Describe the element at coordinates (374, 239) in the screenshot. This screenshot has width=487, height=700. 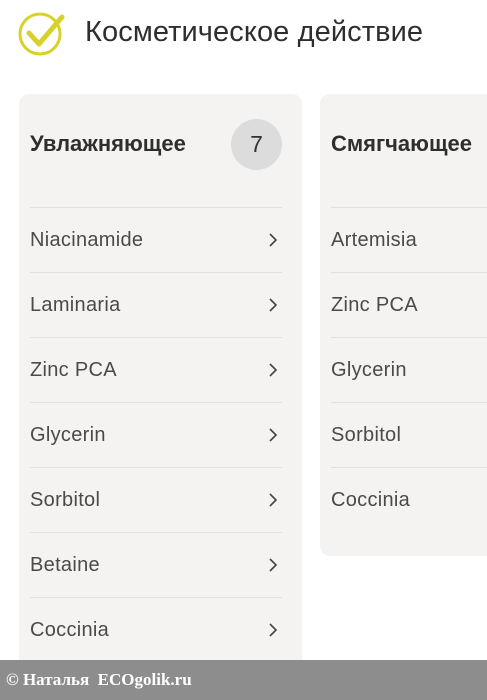
I see `item-label: Artemisia` at that location.